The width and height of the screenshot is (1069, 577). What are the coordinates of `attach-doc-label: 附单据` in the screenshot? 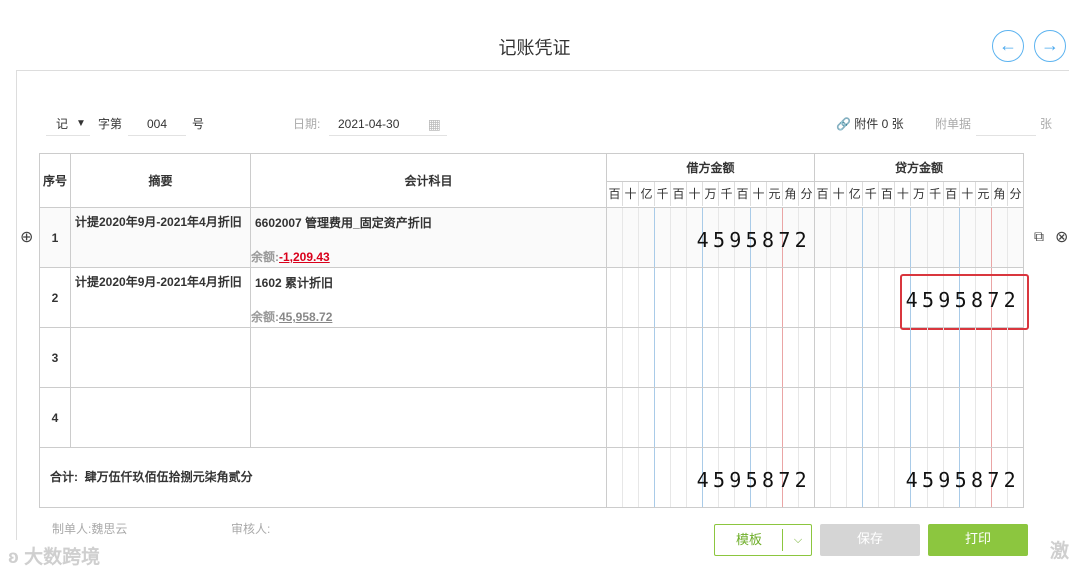 It's located at (953, 124).